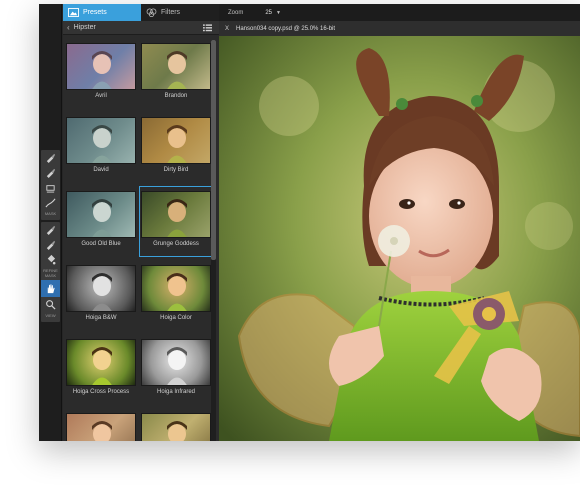  What do you see at coordinates (101, 96) in the screenshot?
I see `preset-label: Avril` at bounding box center [101, 96].